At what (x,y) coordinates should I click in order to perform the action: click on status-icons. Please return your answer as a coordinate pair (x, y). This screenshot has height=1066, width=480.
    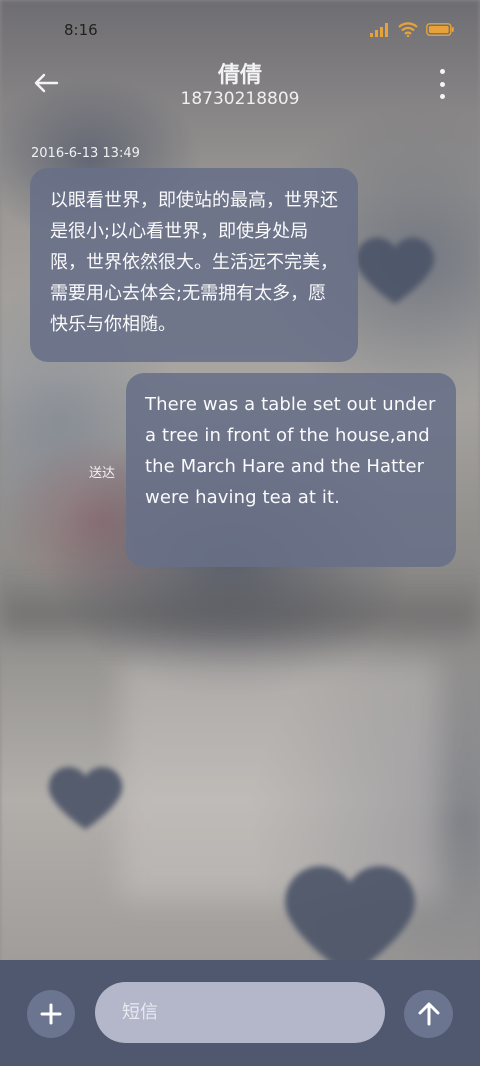
    Looking at the image, I should click on (412, 29).